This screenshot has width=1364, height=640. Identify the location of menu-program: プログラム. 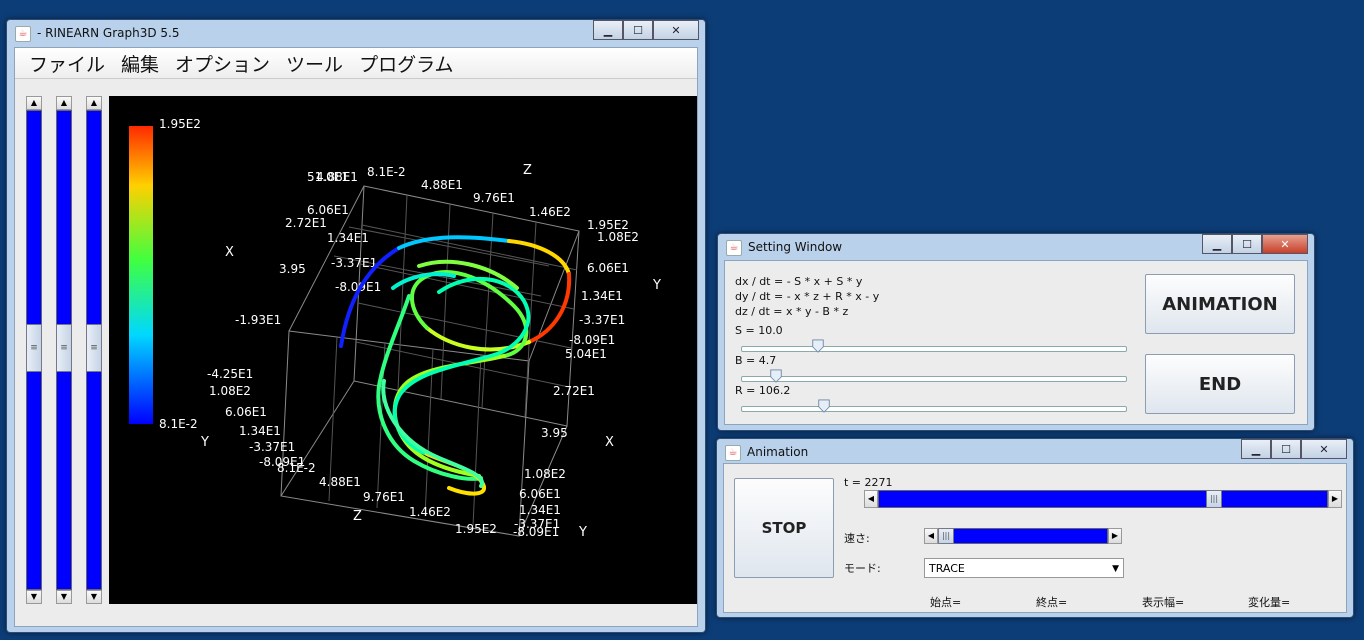
(406, 63).